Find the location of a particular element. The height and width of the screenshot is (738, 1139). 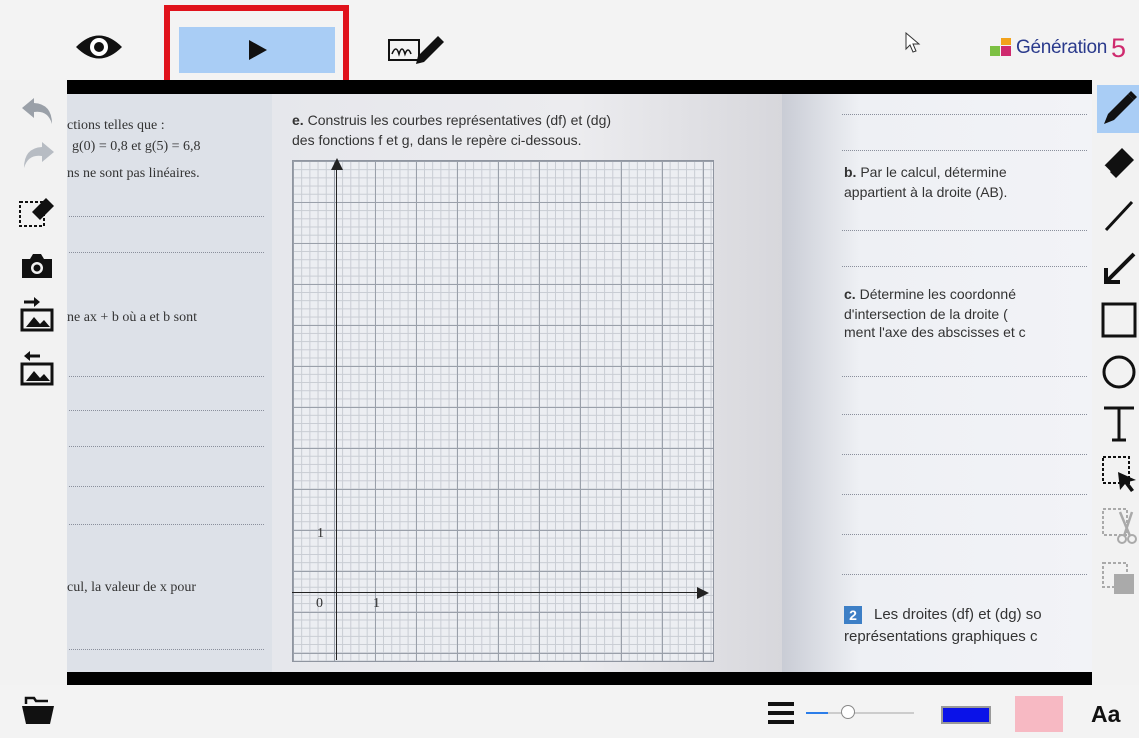

circle-icon is located at coordinates (1119, 374).